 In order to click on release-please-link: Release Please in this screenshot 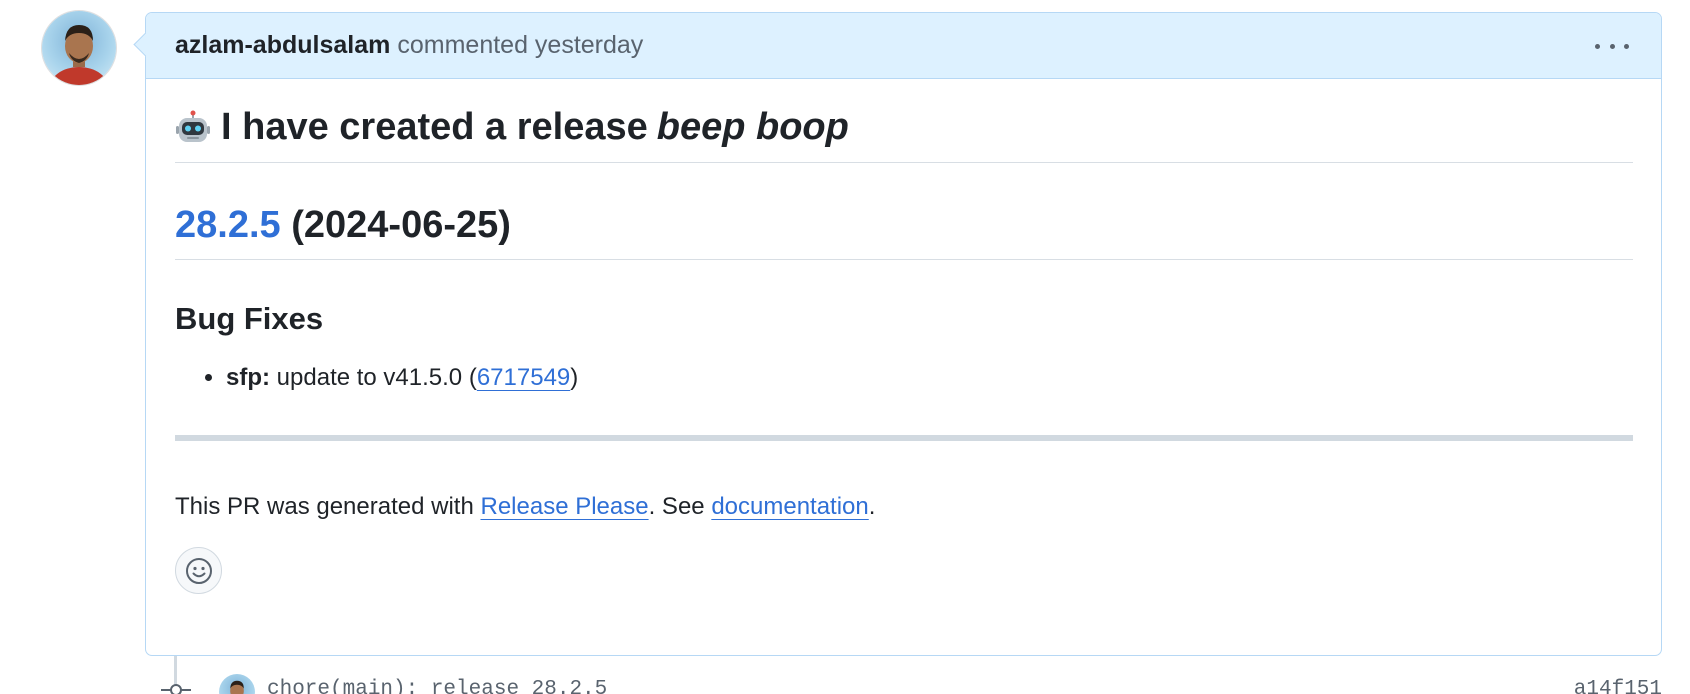, I will do `click(564, 506)`.